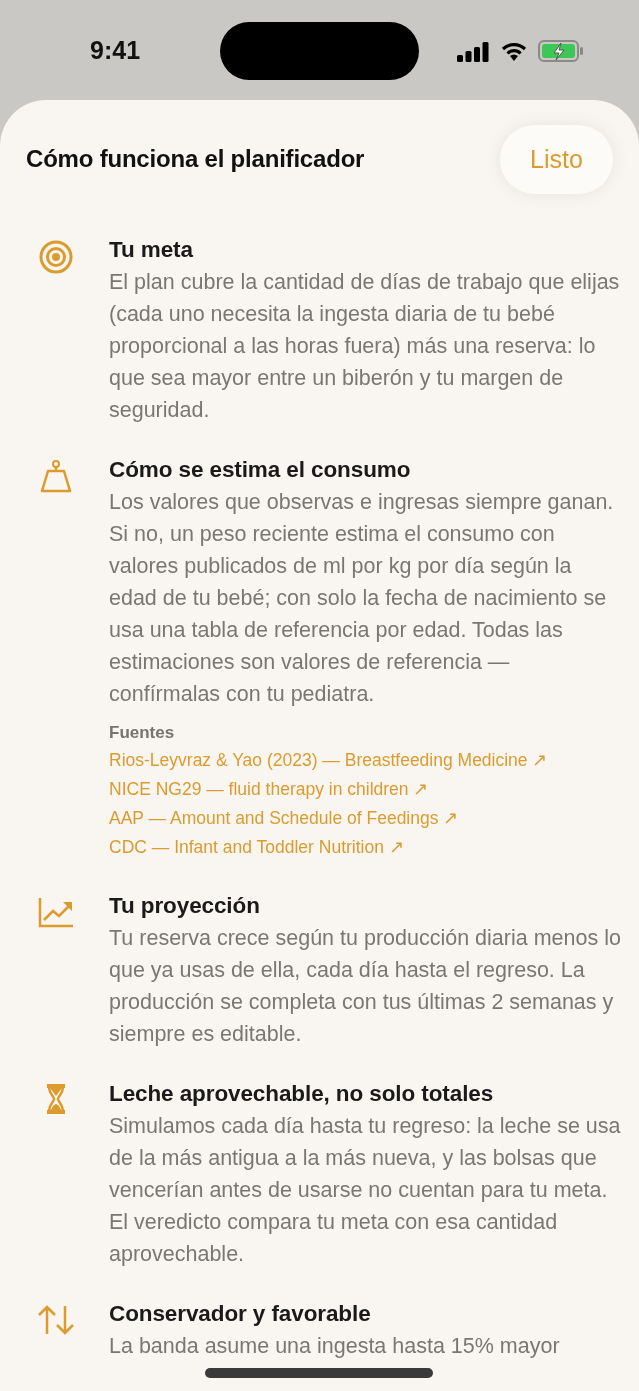 Image resolution: width=639 pixels, height=1391 pixels. What do you see at coordinates (142, 733) in the screenshot?
I see `sources-label: Fuentes` at bounding box center [142, 733].